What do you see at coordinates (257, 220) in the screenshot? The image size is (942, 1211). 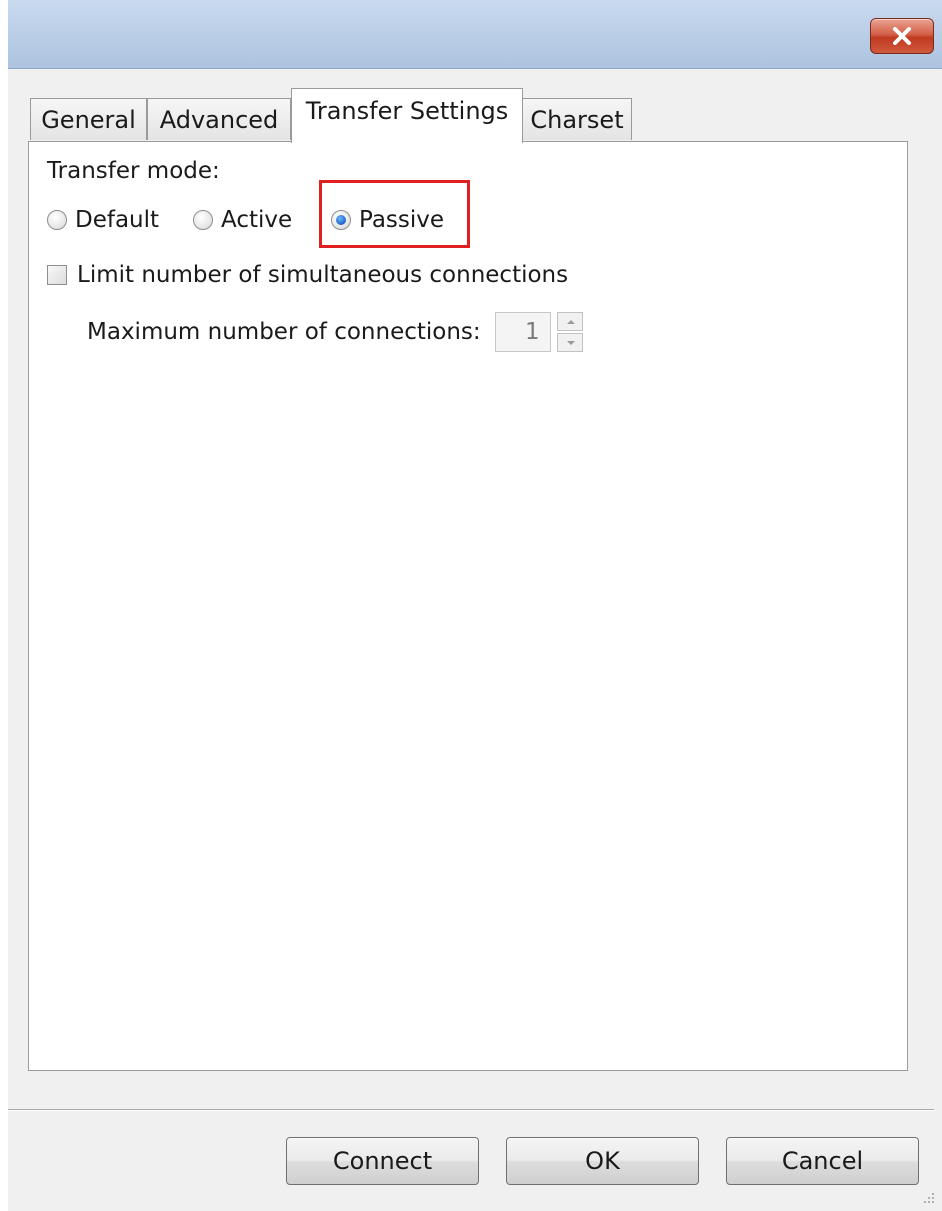 I see `radio-active-label: Active` at bounding box center [257, 220].